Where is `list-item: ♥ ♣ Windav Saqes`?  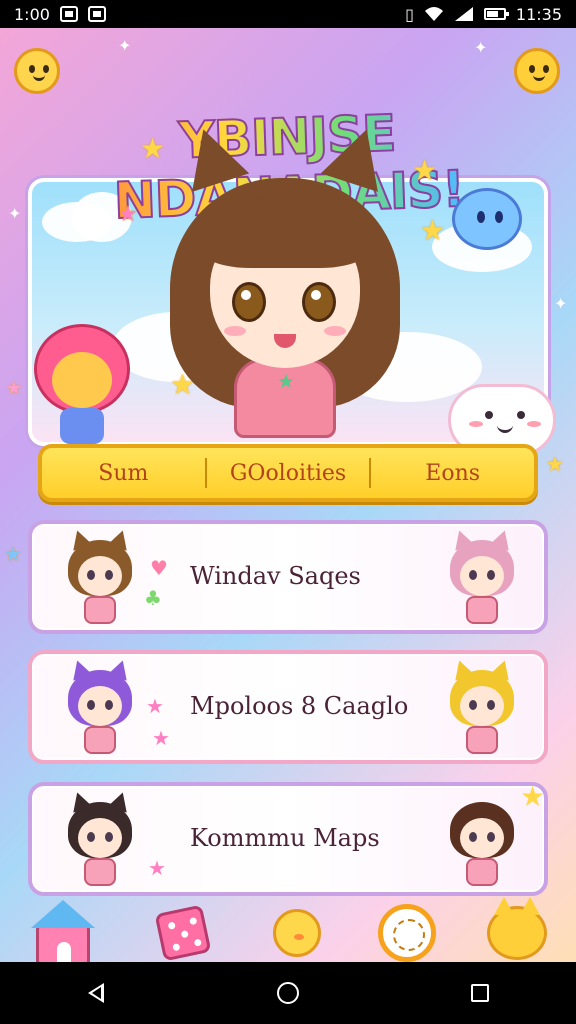
list-item: ♥ ♣ Windav Saqes is located at coordinates (288, 577).